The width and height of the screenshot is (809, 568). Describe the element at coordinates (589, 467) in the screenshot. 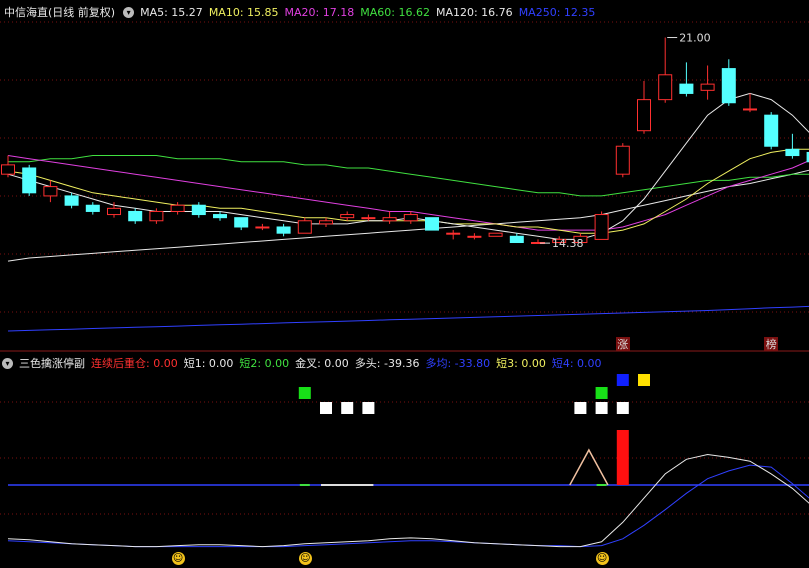

I see `cross-spike` at that location.